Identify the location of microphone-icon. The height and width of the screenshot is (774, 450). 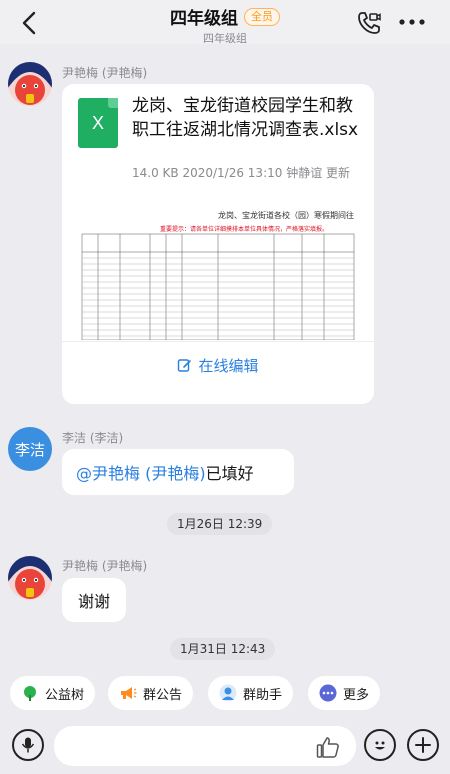
(28, 745).